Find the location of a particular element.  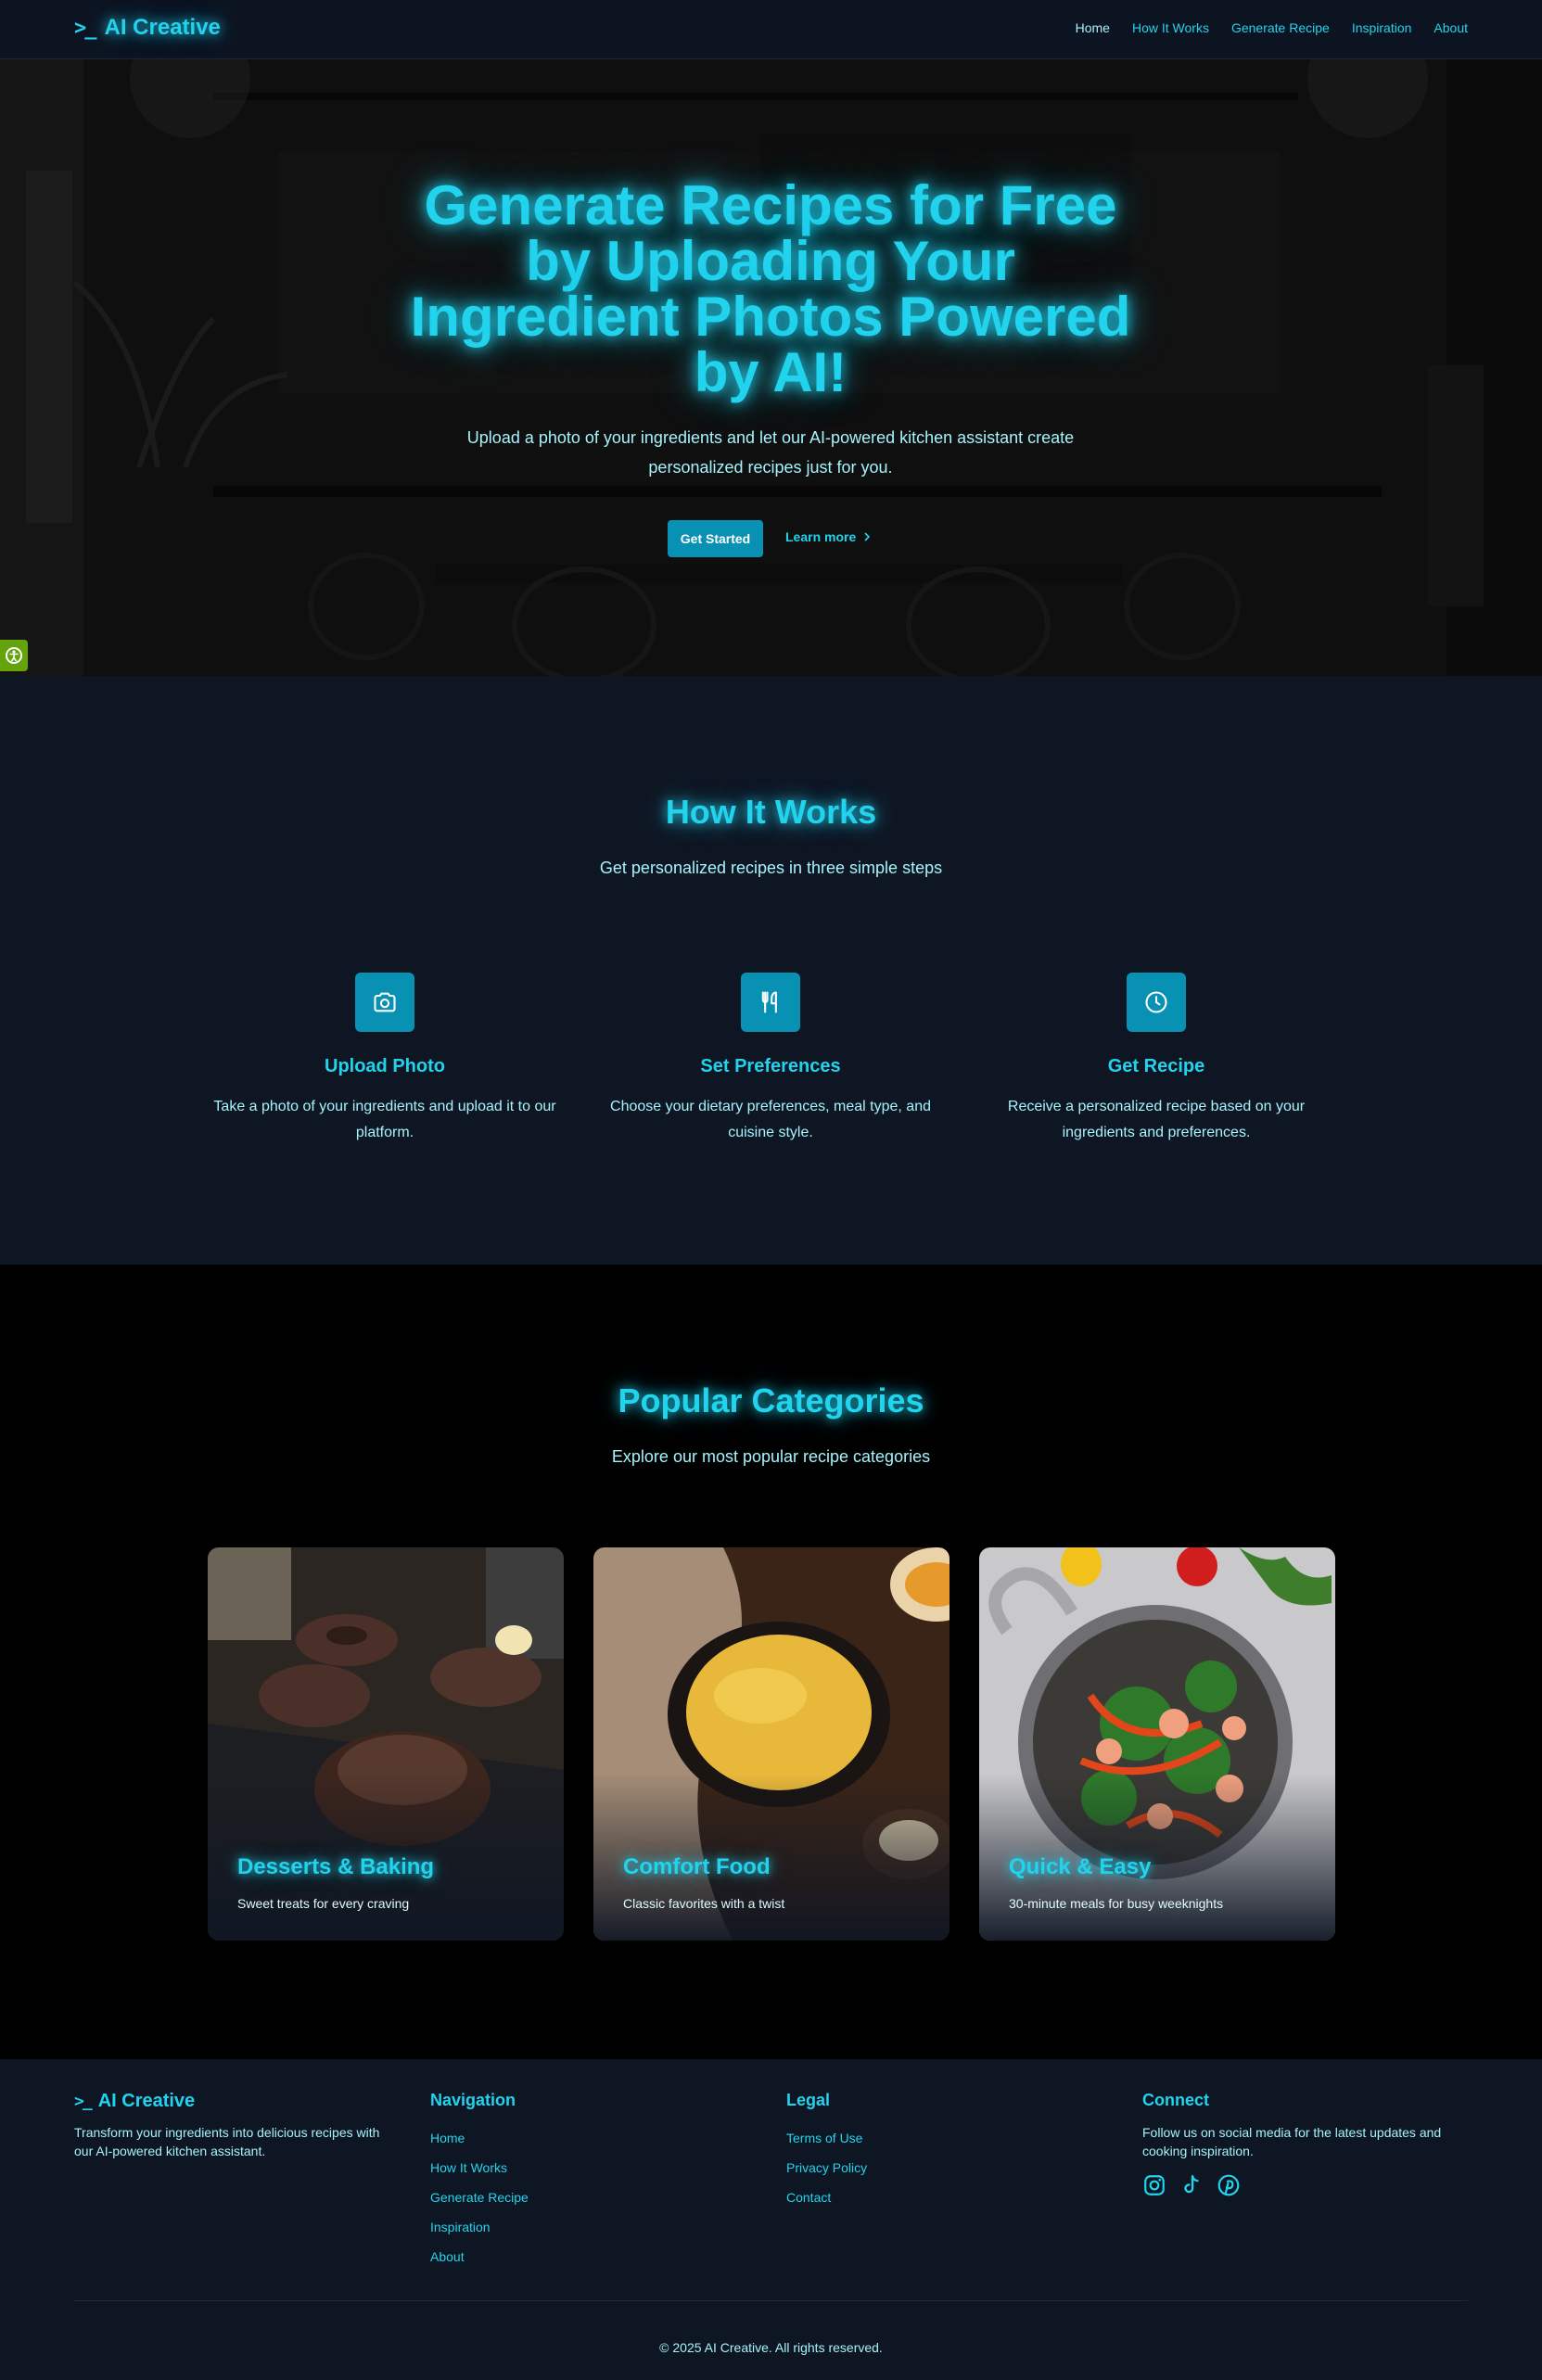

step-title: Set Preferences is located at coordinates (770, 1066).